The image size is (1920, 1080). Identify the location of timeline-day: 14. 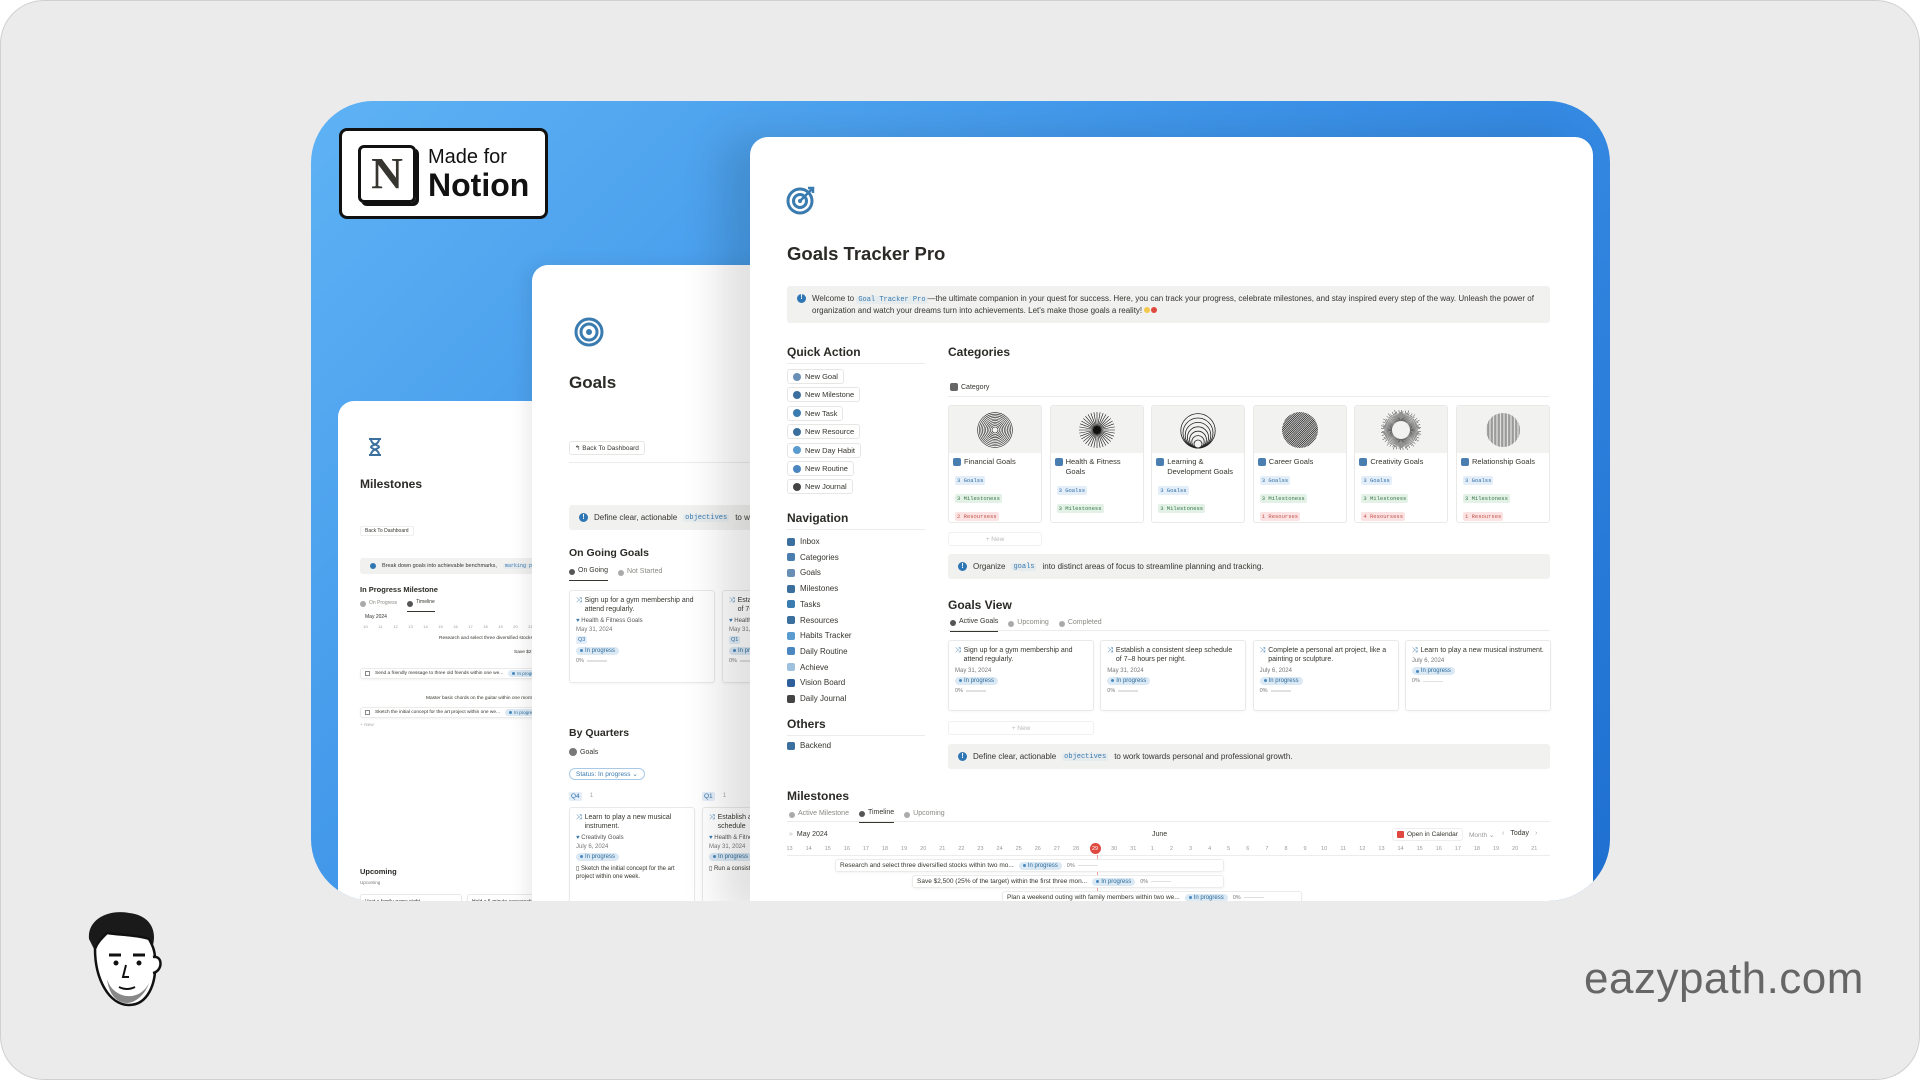
(1400, 848).